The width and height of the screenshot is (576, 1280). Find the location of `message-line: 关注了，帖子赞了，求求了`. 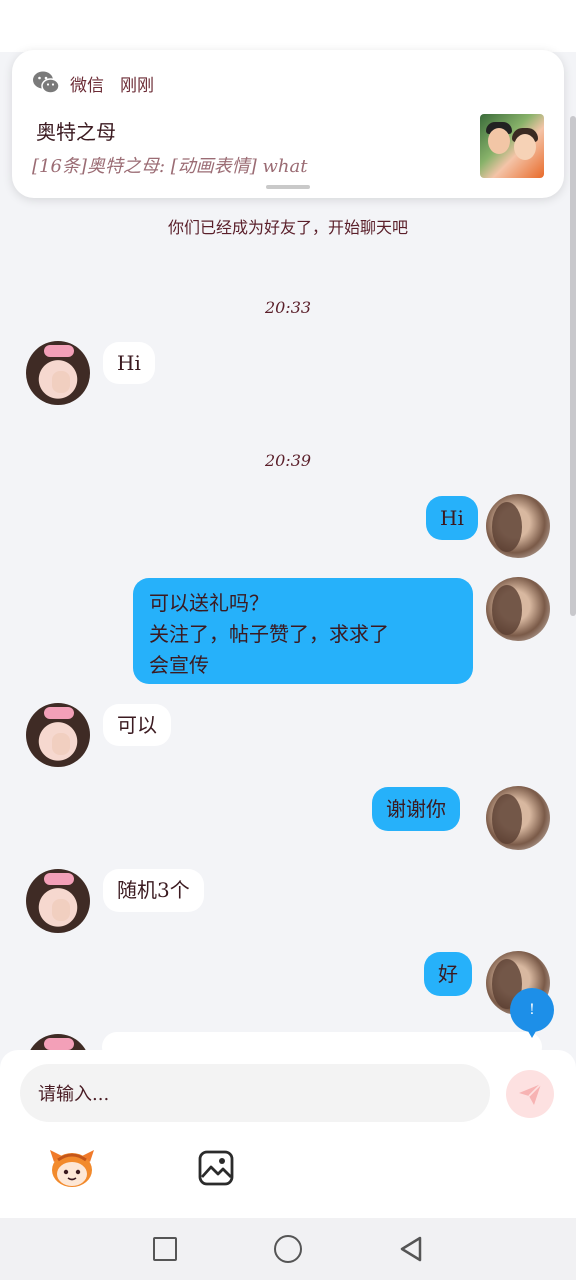

message-line: 关注了，帖子赞了，求求了 is located at coordinates (269, 634).